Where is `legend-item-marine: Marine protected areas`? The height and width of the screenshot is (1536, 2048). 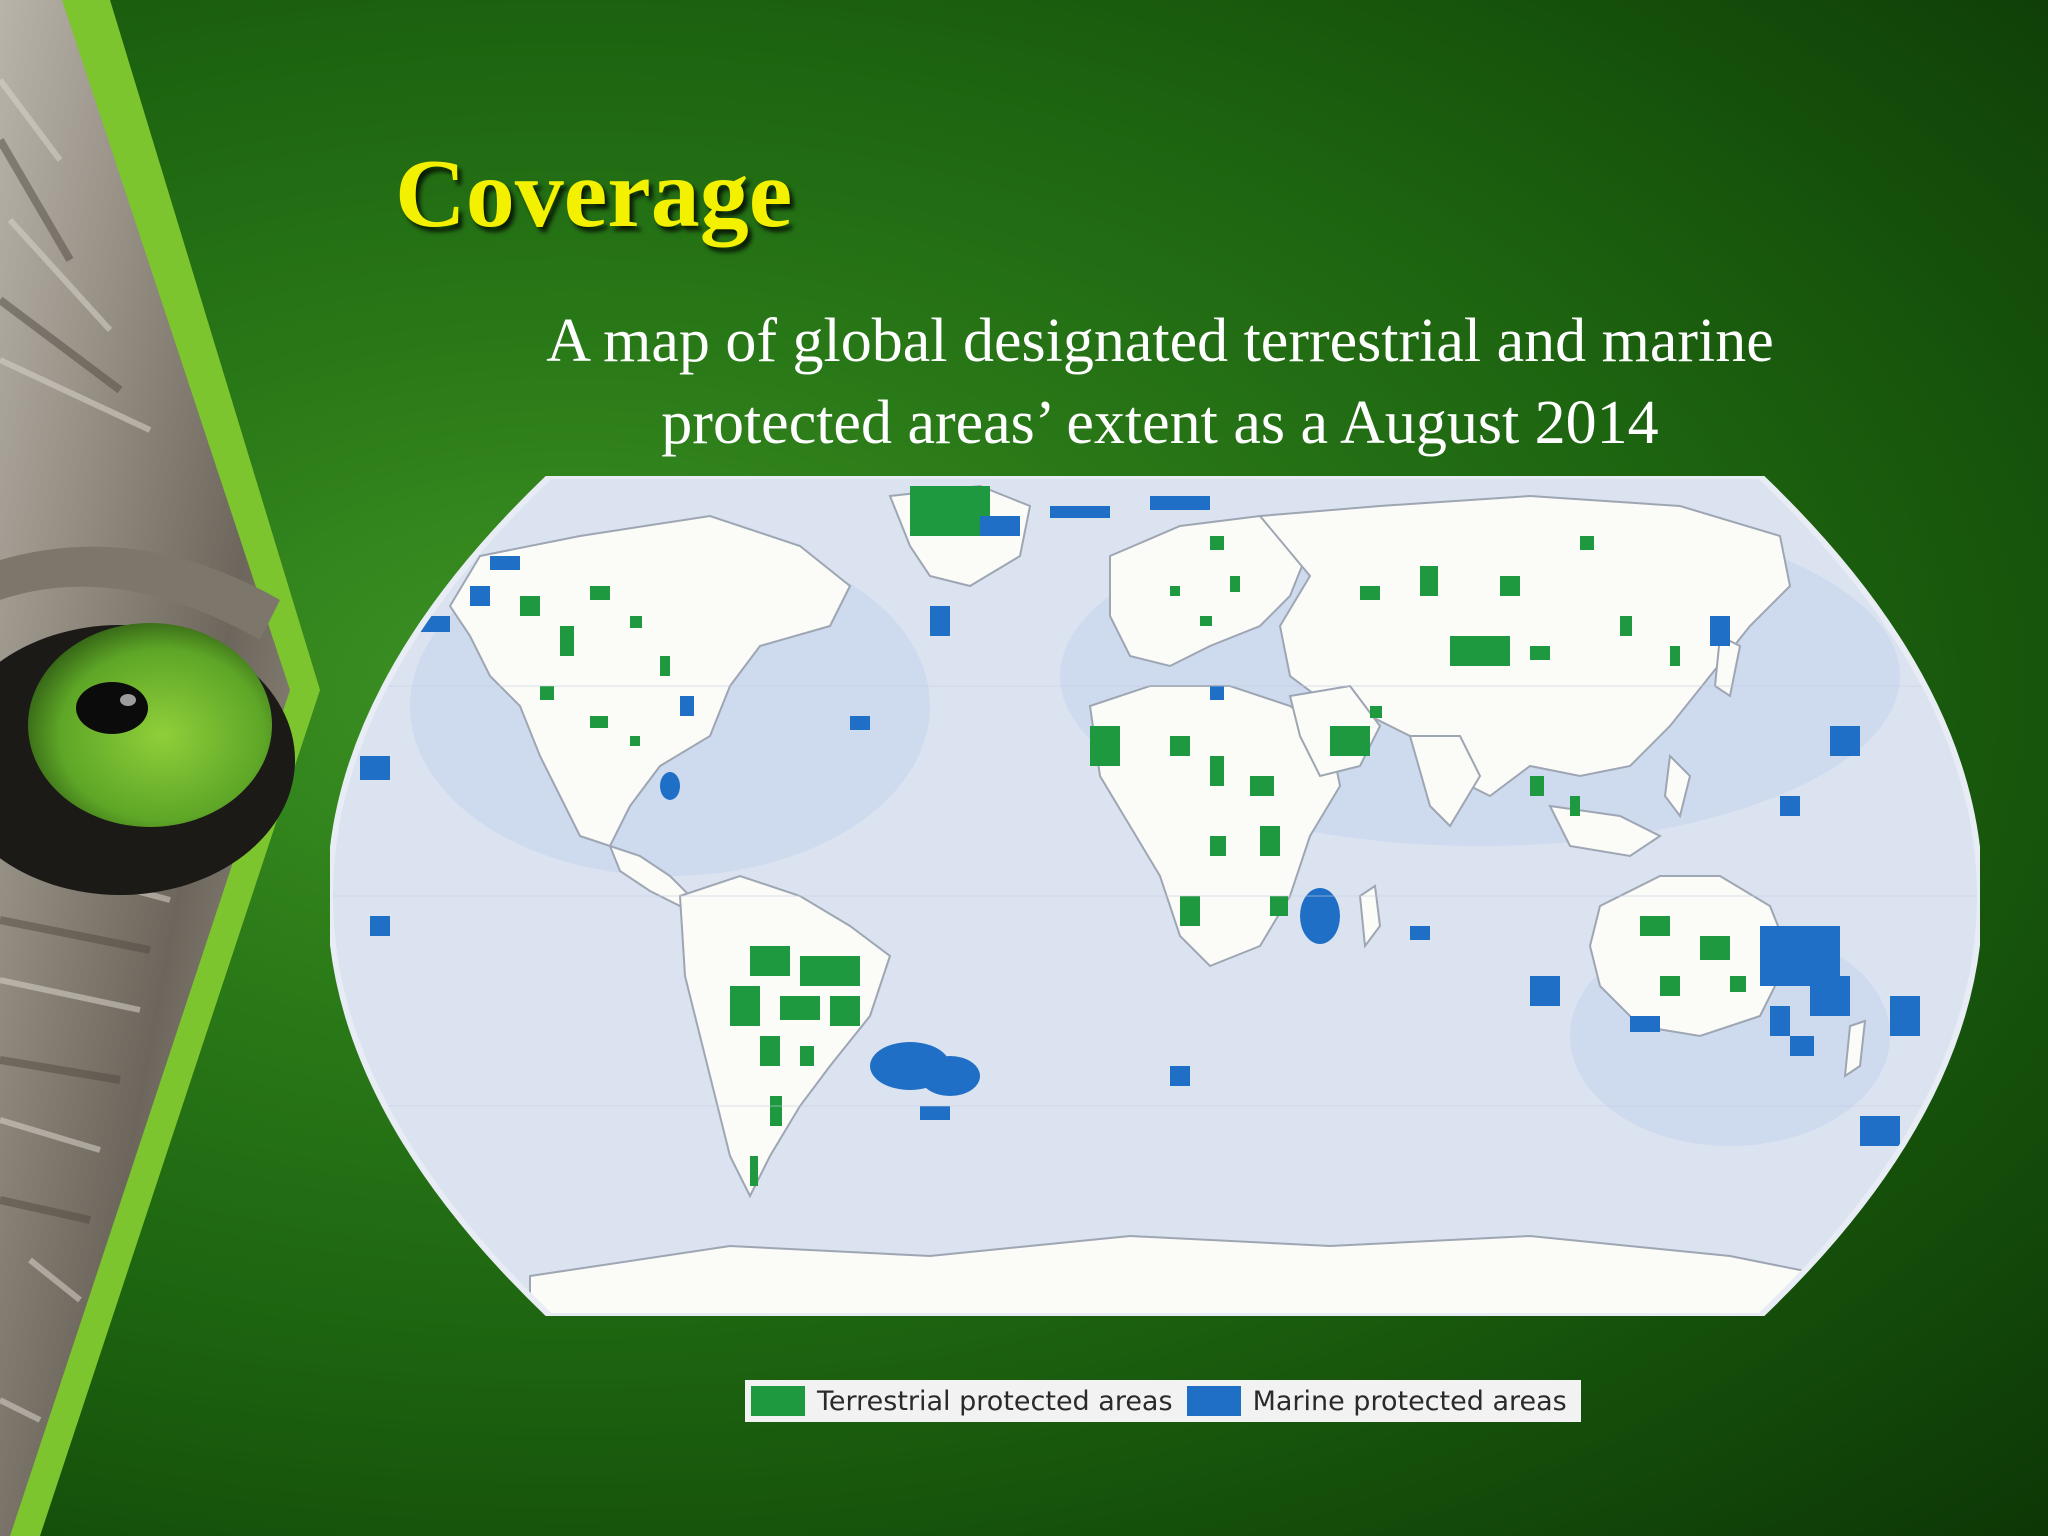 legend-item-marine: Marine protected areas is located at coordinates (1376, 1401).